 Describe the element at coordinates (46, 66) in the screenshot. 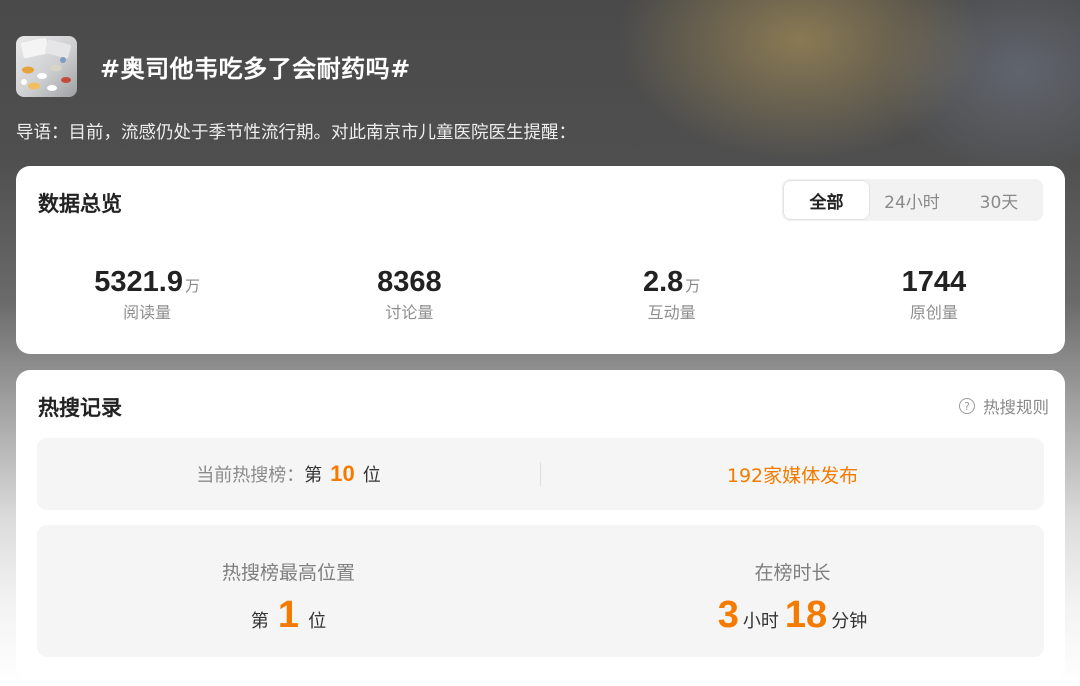

I see `topic-thumbnail` at that location.